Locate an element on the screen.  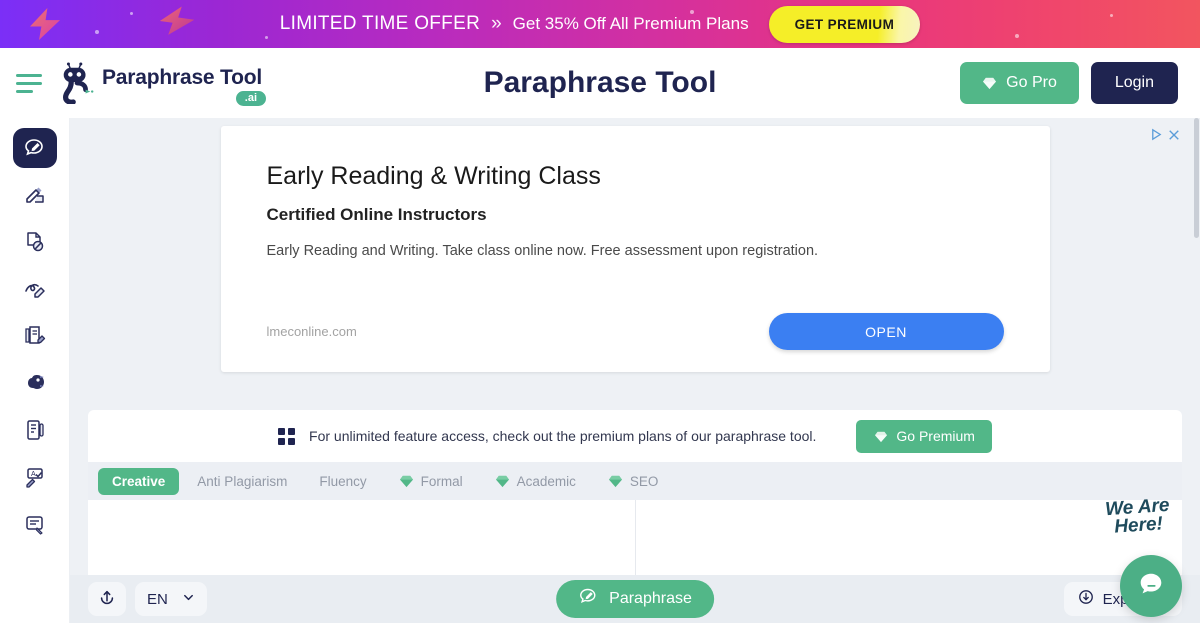
go-premium-label: Go Premium is located at coordinates (935, 436).